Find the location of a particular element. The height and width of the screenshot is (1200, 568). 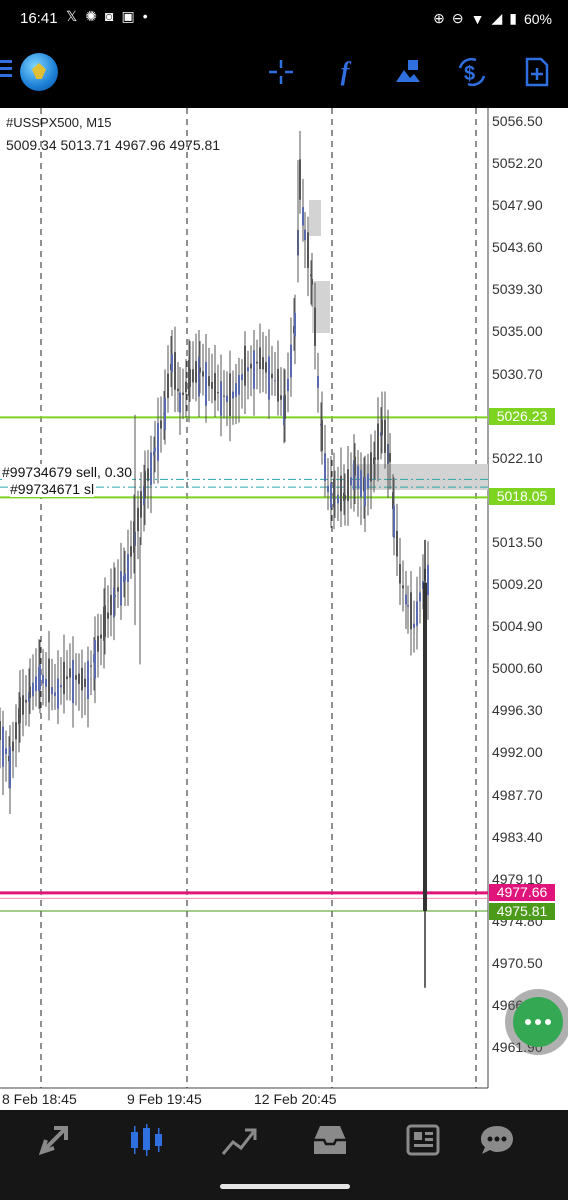

trade-icon: $ is located at coordinates (472, 72).